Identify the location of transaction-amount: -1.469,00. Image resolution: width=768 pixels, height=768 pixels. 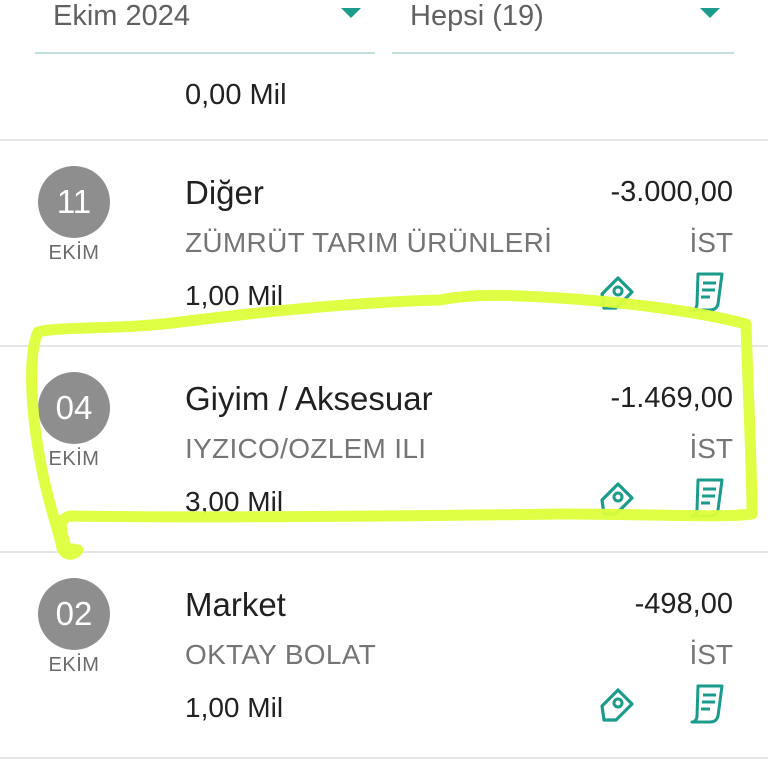
(671, 398).